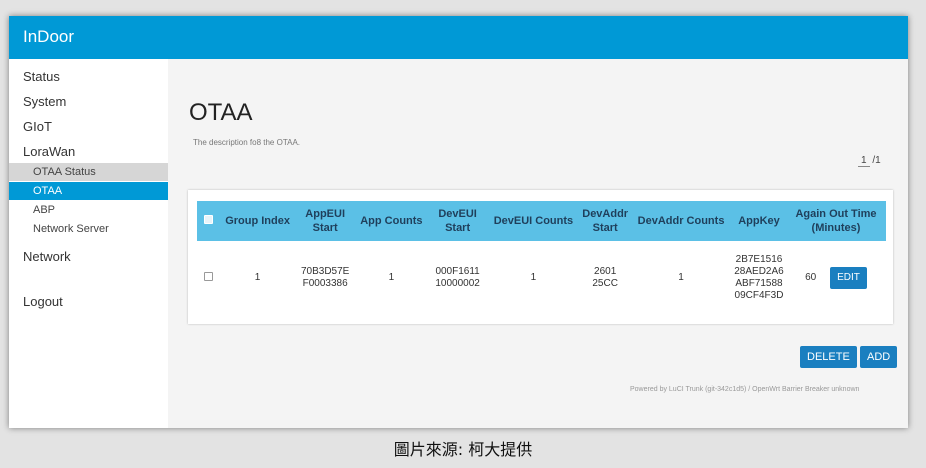 The width and height of the screenshot is (926, 468). What do you see at coordinates (221, 112) in the screenshot?
I see `page-title: OTAA` at bounding box center [221, 112].